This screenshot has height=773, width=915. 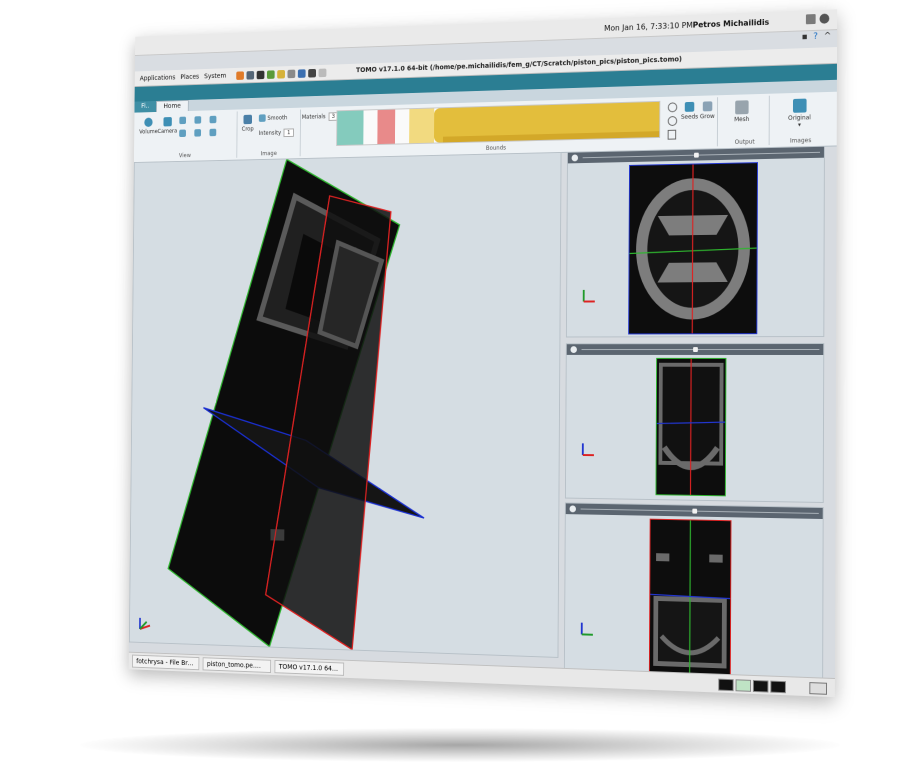 What do you see at coordinates (742, 119) in the screenshot?
I see `mesh-label: Mesh` at bounding box center [742, 119].